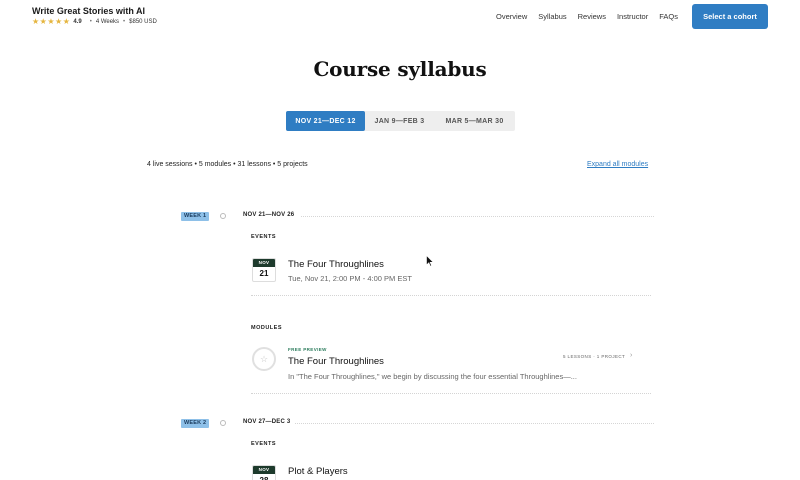 This screenshot has height=480, width=800. What do you see at coordinates (430, 261) in the screenshot?
I see `mouse-cursor-icon` at bounding box center [430, 261].